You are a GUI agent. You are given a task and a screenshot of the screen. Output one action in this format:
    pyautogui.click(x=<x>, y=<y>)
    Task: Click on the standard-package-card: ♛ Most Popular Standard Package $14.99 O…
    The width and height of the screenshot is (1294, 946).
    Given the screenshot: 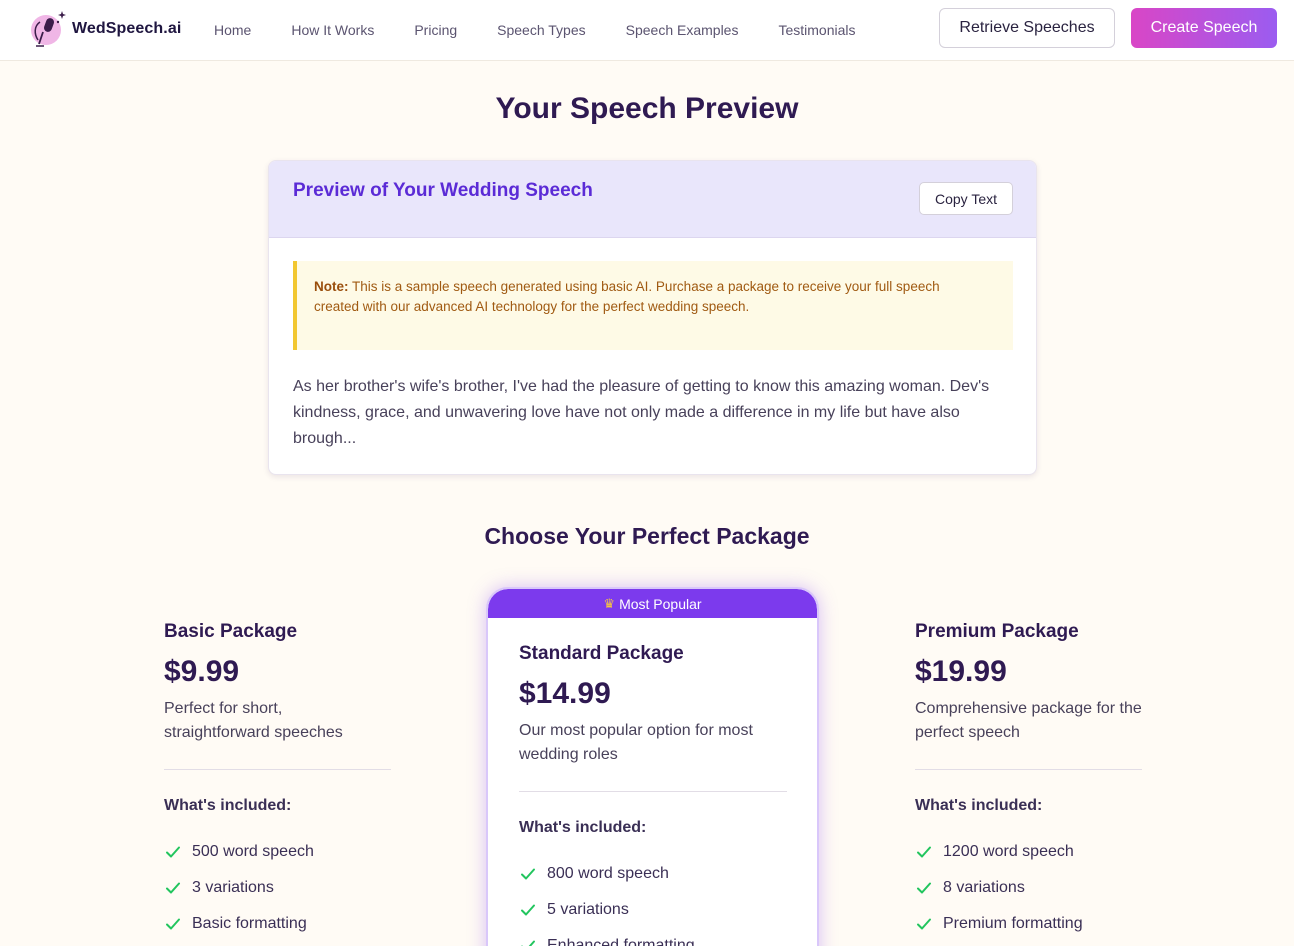 What is the action you would take?
    pyautogui.click(x=652, y=766)
    